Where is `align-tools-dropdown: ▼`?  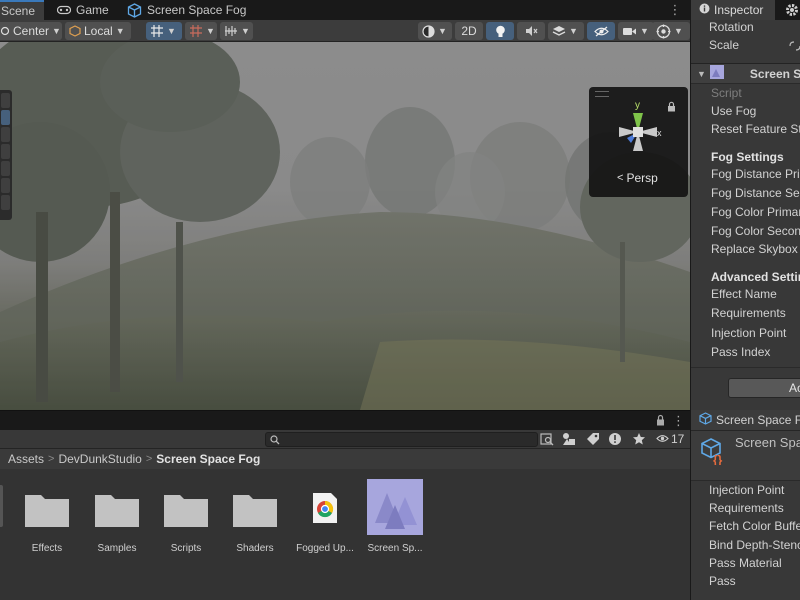
align-tools-dropdown: ▼ is located at coordinates (236, 31).